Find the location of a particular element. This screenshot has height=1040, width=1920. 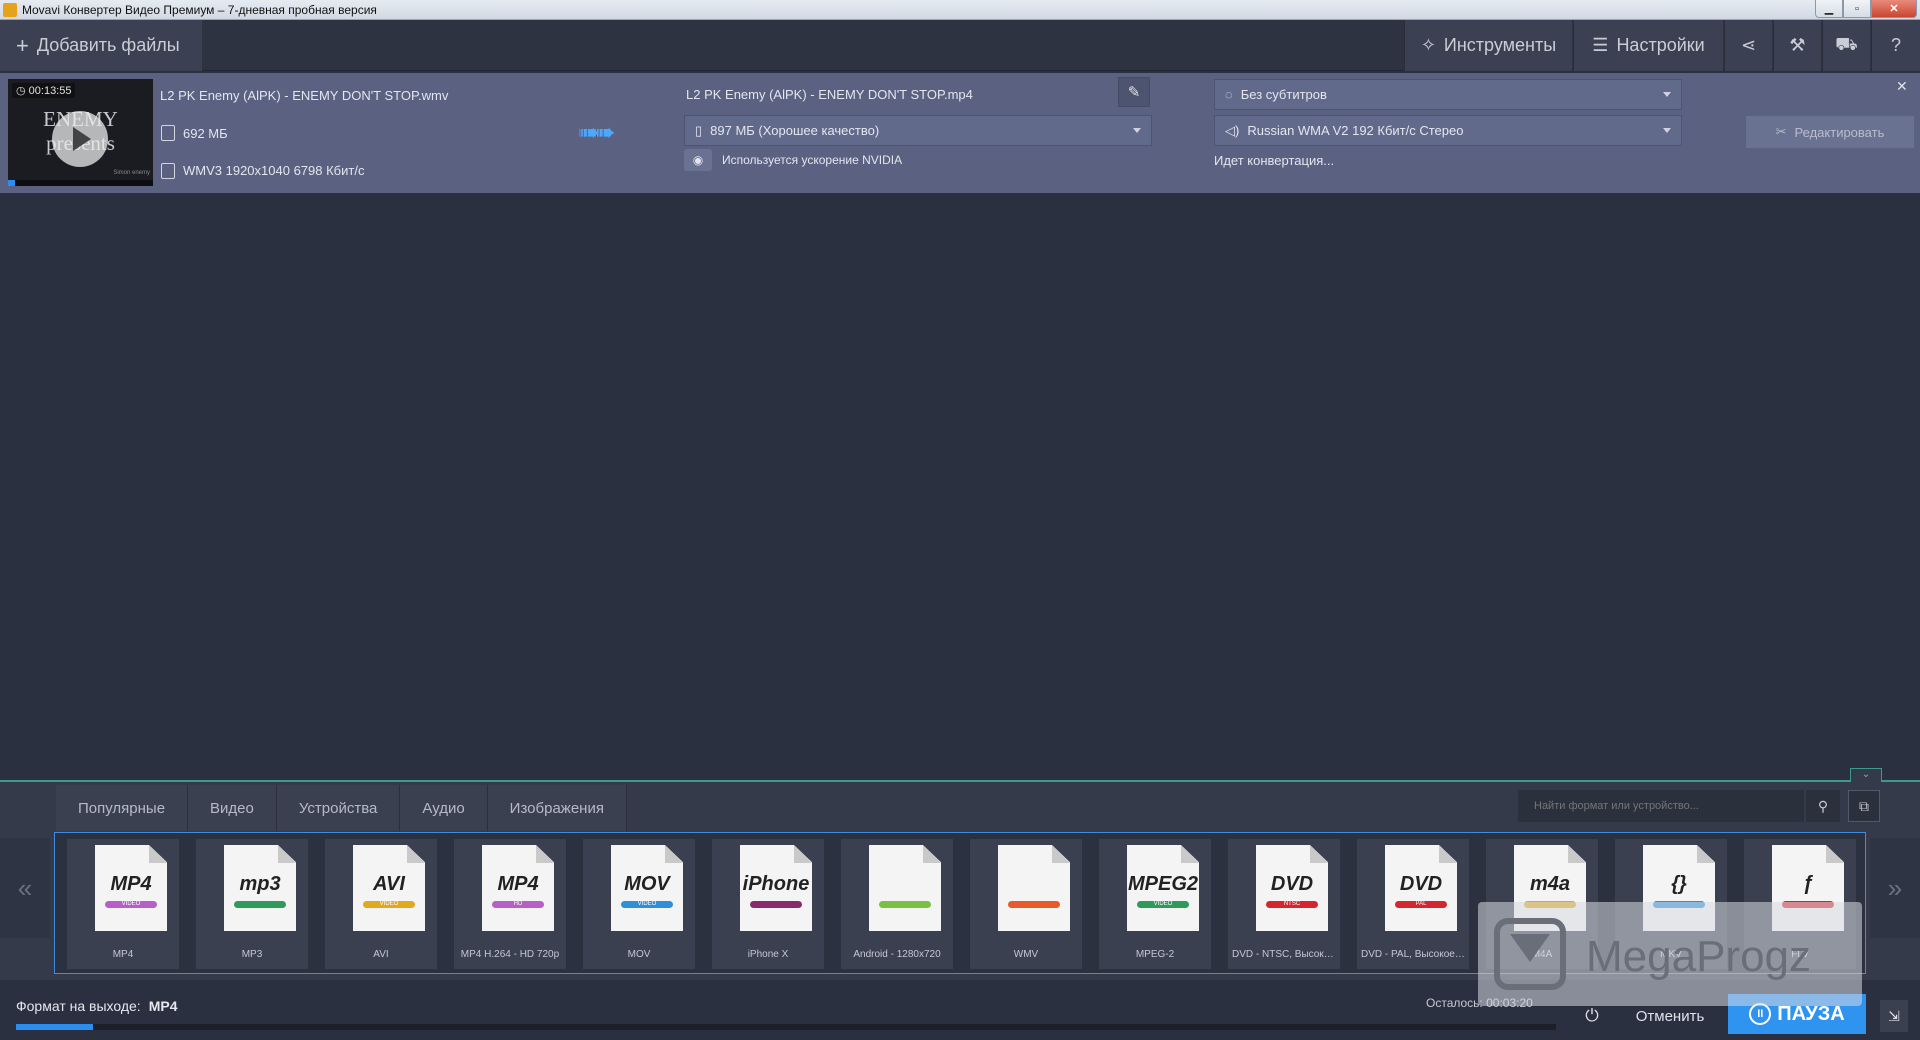

format-logo: ƒ is located at coordinates (1808, 884).